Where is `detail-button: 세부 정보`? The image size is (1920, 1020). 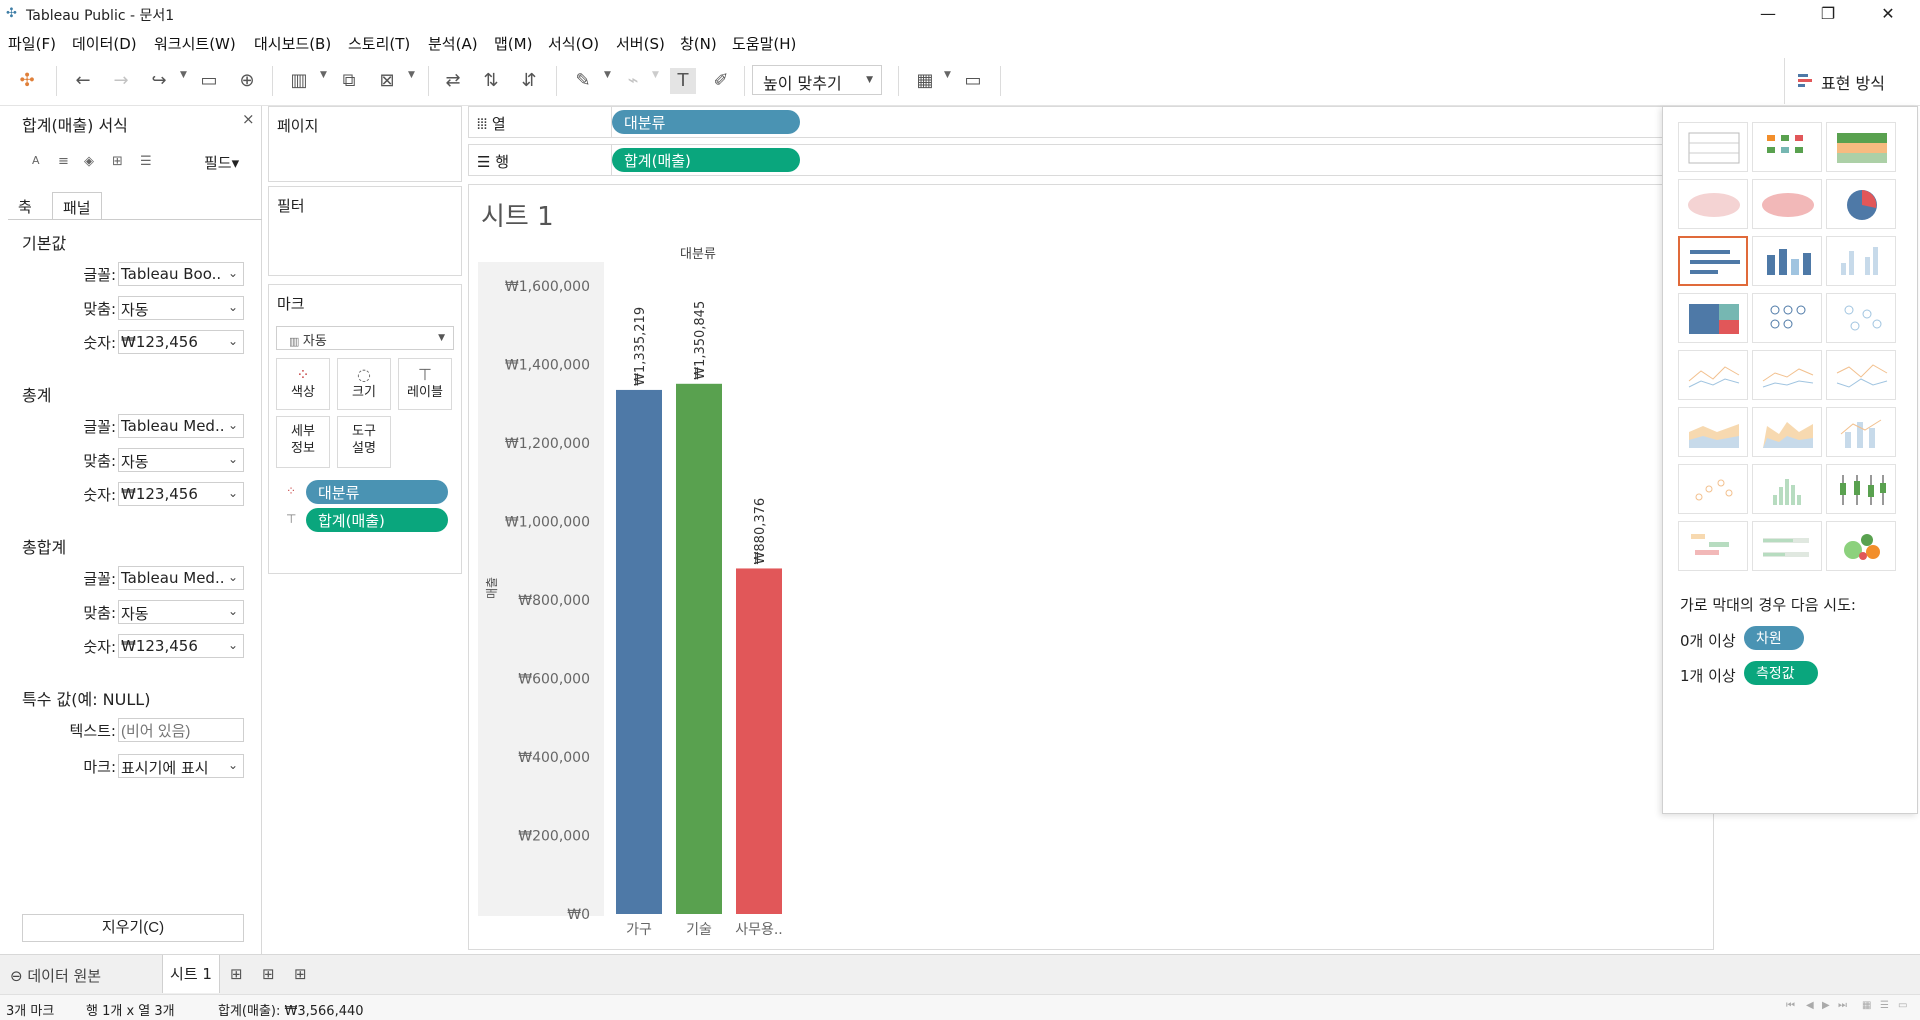
detail-button: 세부 정보 is located at coordinates (303, 442).